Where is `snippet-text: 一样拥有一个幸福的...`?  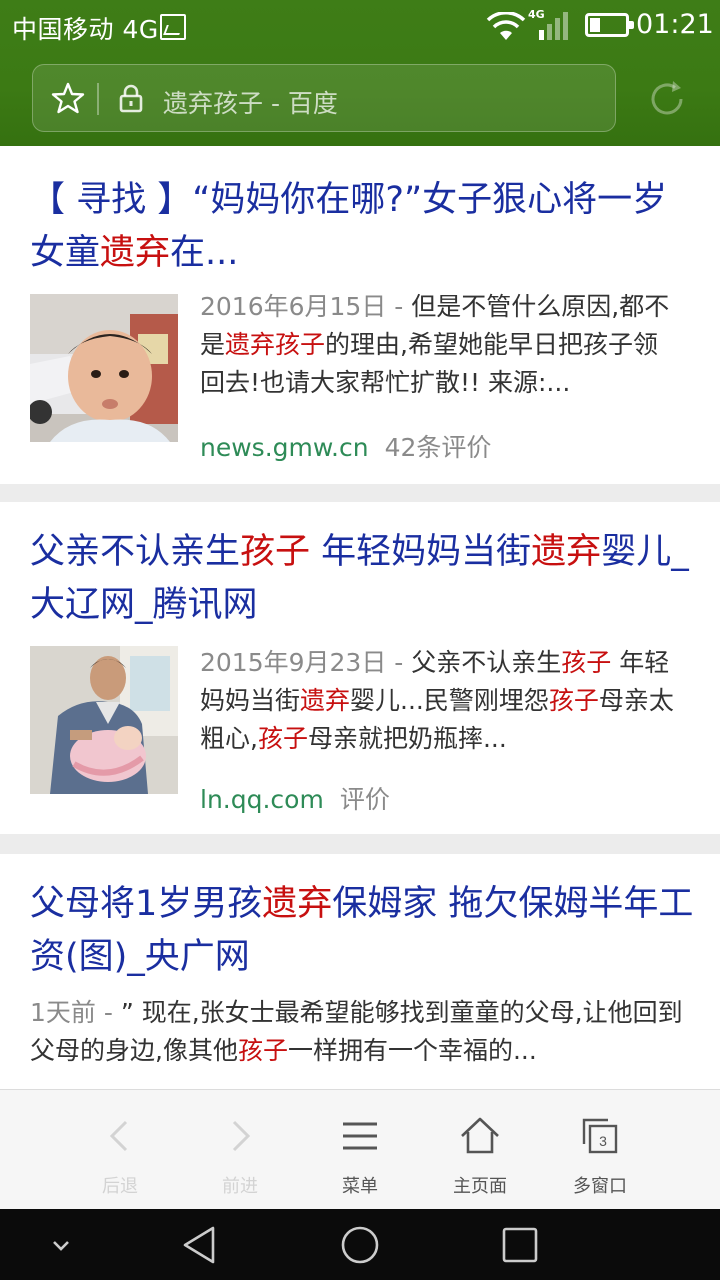 snippet-text: 一样拥有一个幸福的... is located at coordinates (412, 1050).